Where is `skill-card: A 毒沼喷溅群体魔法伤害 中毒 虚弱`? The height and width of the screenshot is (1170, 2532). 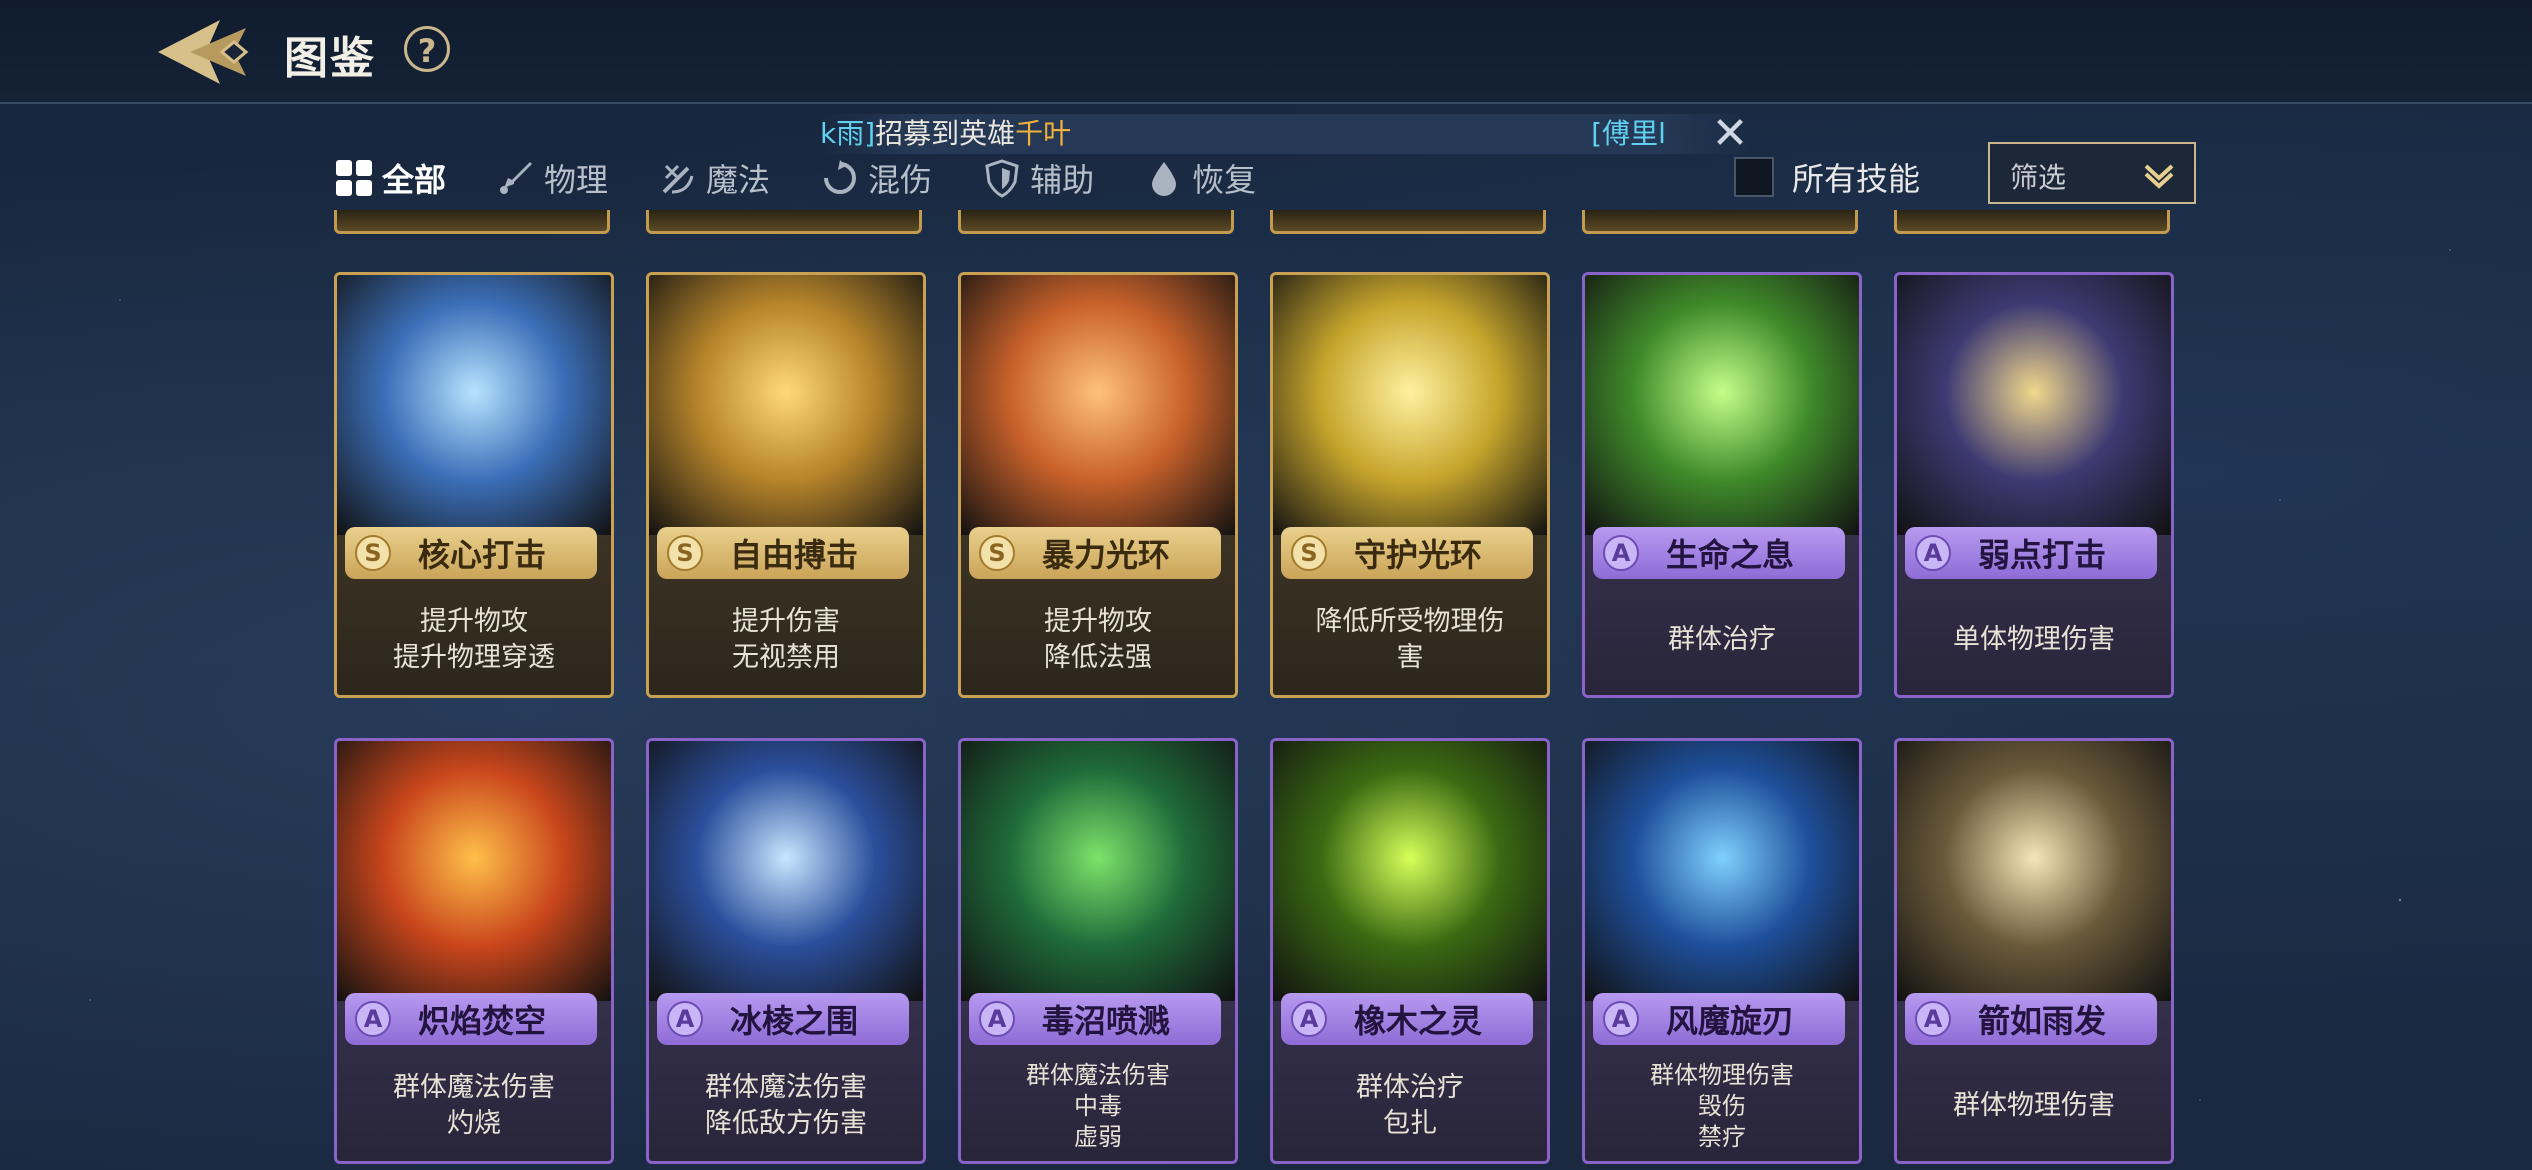
skill-card: A 毒沼喷溅群体魔法伤害 中毒 虚弱 is located at coordinates (1098, 951).